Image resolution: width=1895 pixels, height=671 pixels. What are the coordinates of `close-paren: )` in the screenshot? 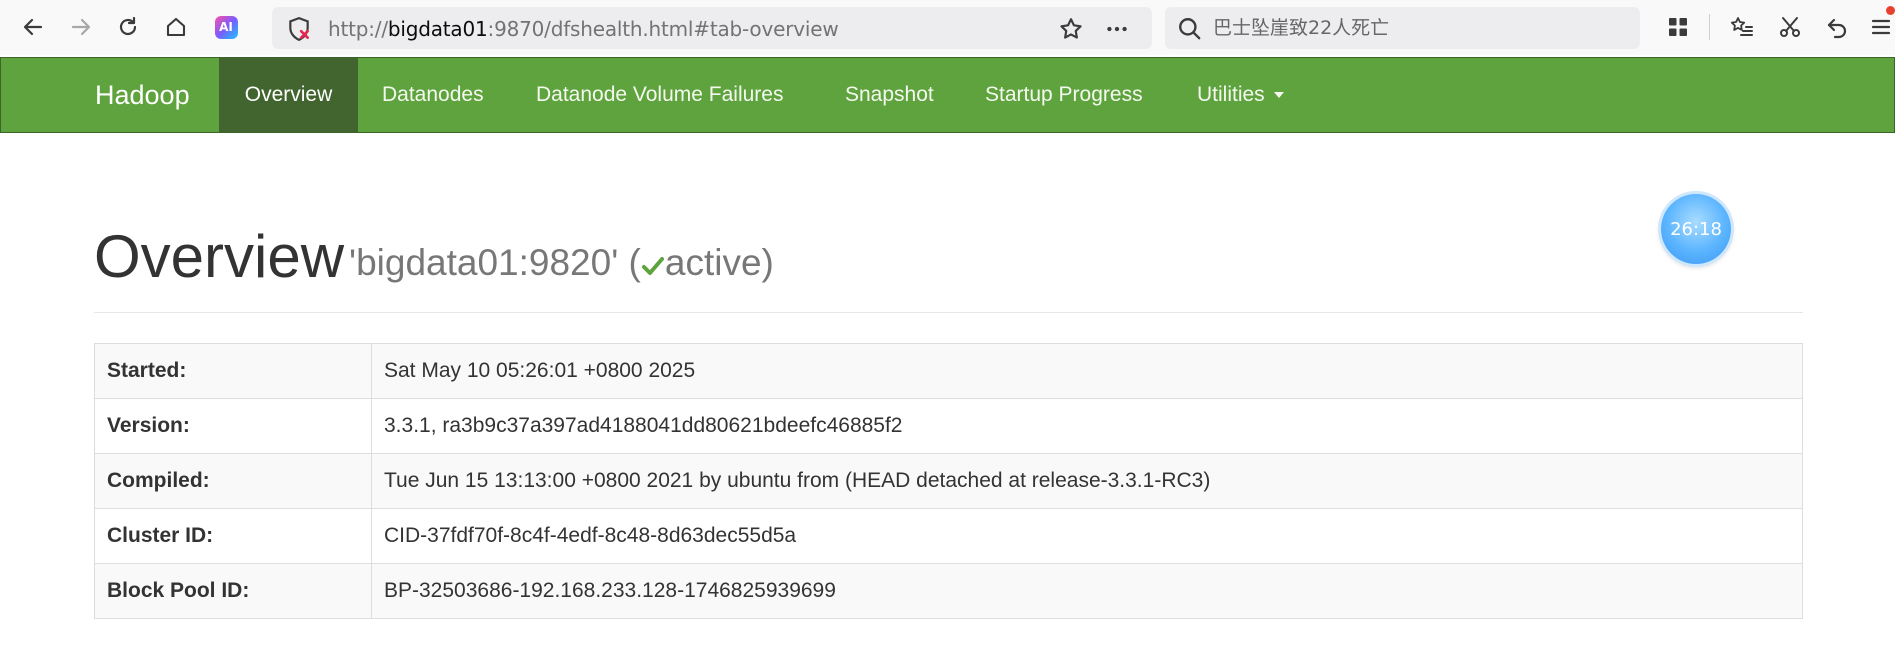 It's located at (767, 262).